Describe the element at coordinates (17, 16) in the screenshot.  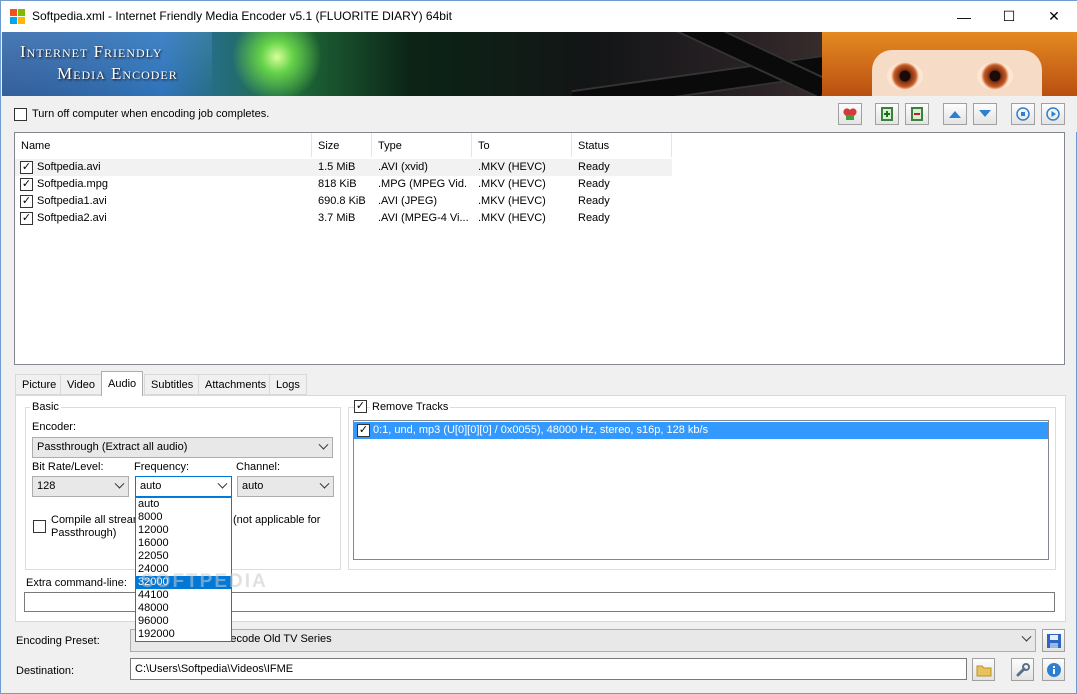
I see `app-icon` at that location.